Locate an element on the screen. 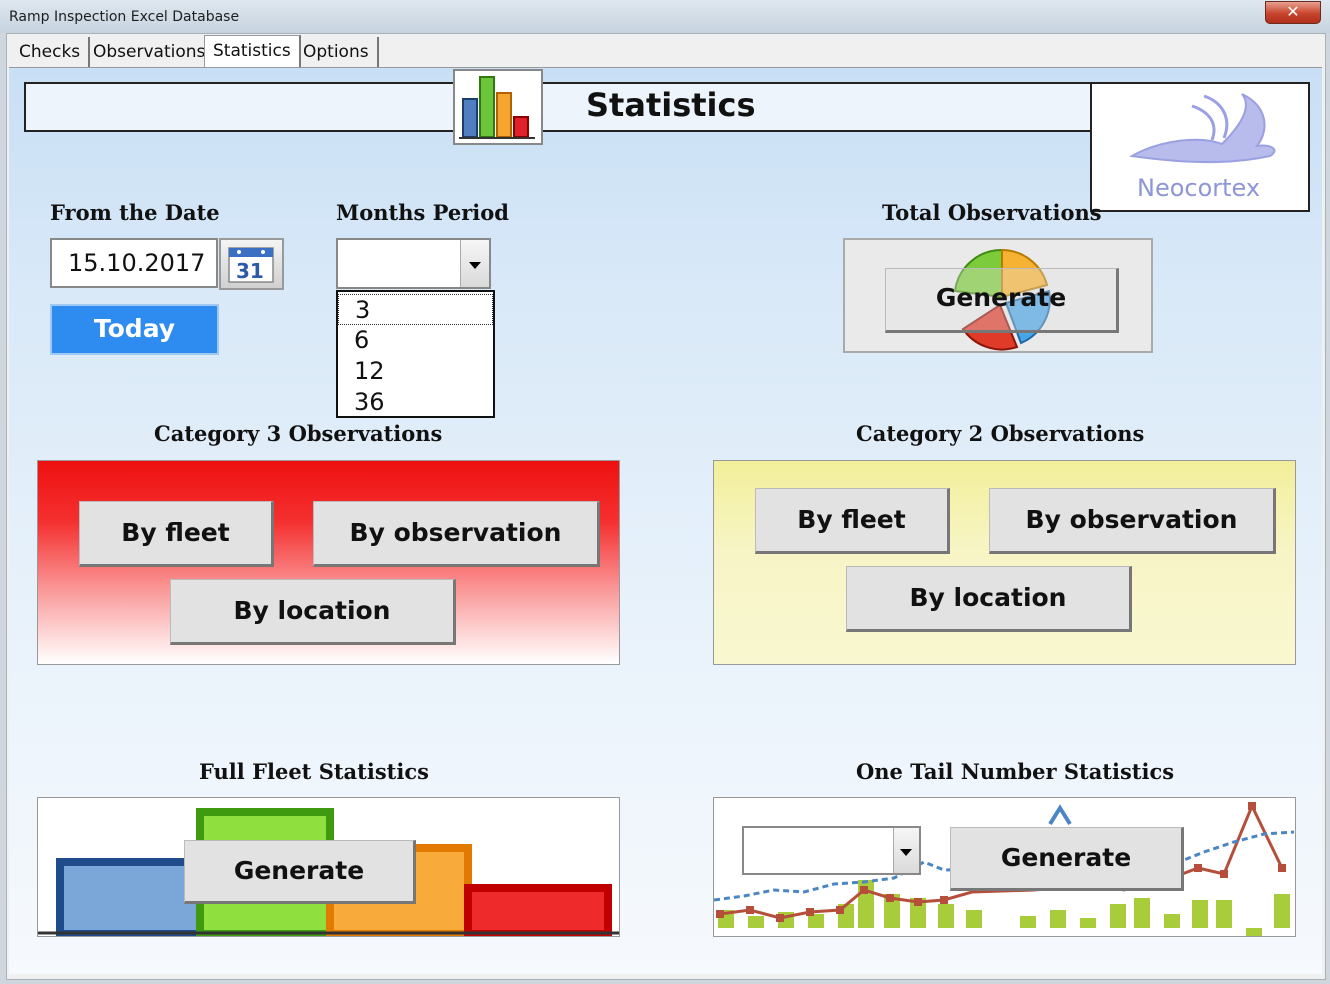  calendar-button: 31 is located at coordinates (251, 264).